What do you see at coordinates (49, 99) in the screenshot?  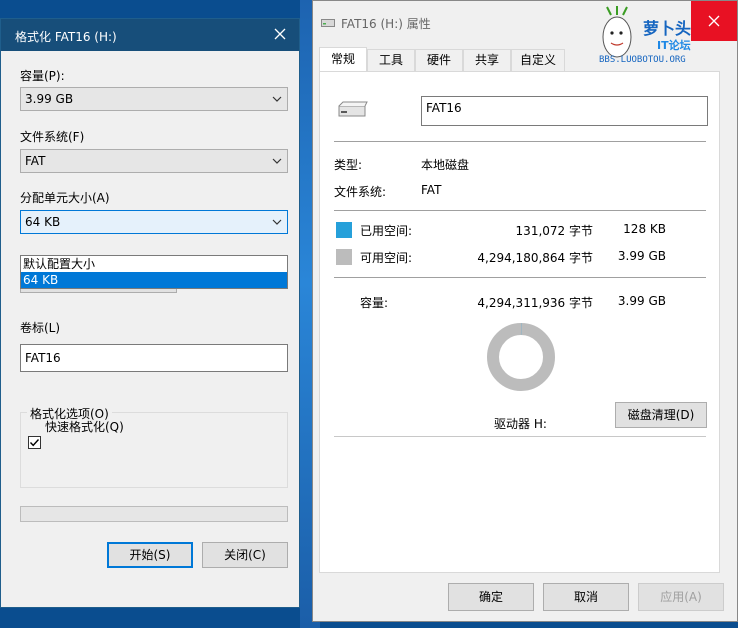 I see `capacity-value: 3.99 GB` at bounding box center [49, 99].